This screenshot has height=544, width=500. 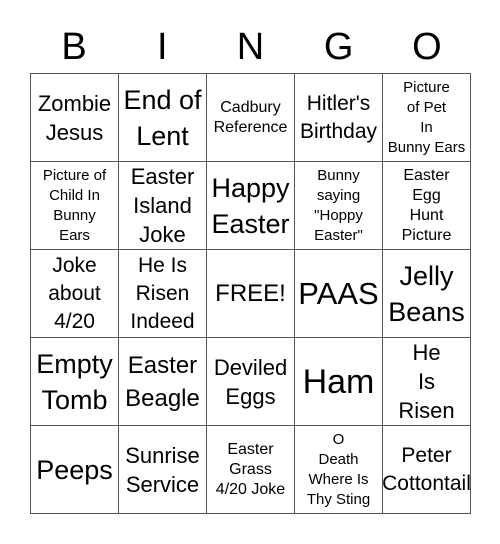 I want to click on bingo-cell-line: Death, so click(x=338, y=459).